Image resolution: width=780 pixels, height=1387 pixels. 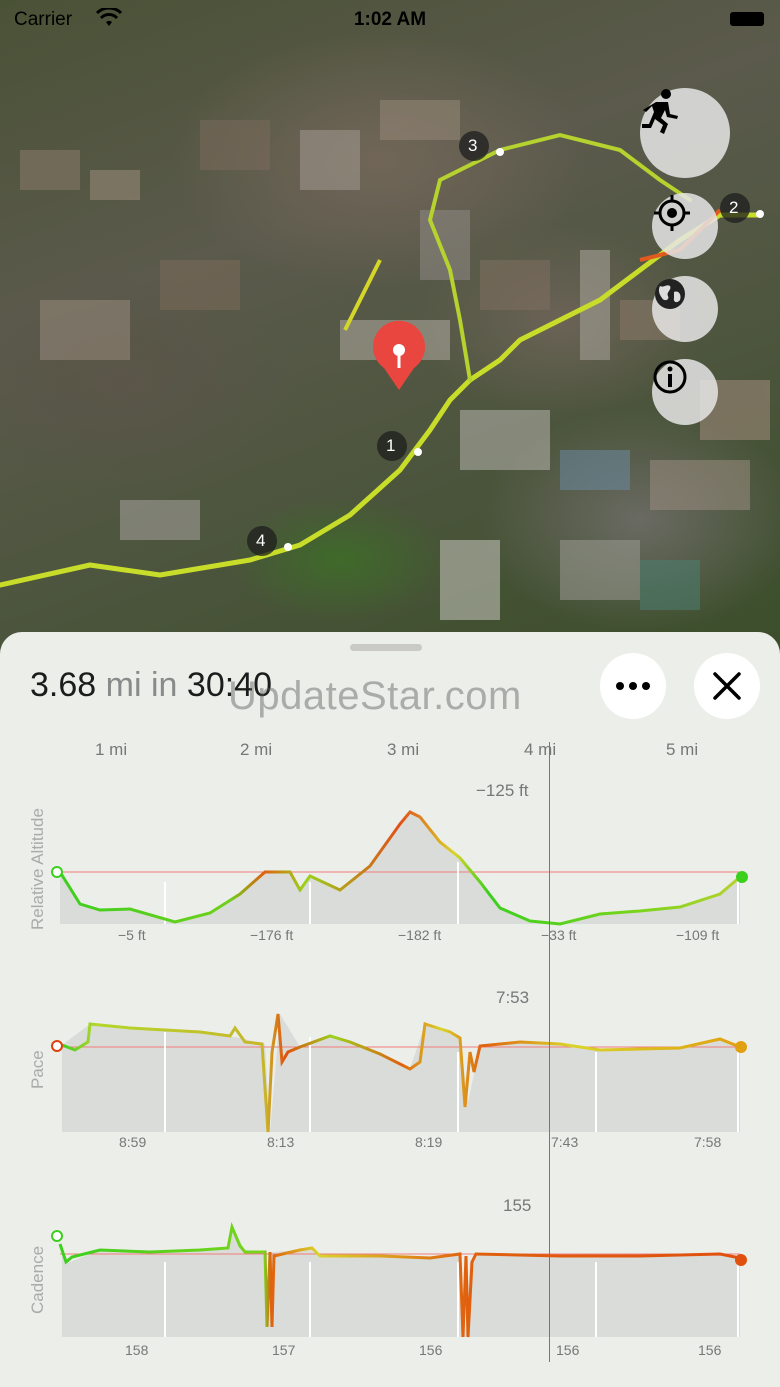 What do you see at coordinates (747, 19) in the screenshot?
I see `battery-icon` at bounding box center [747, 19].